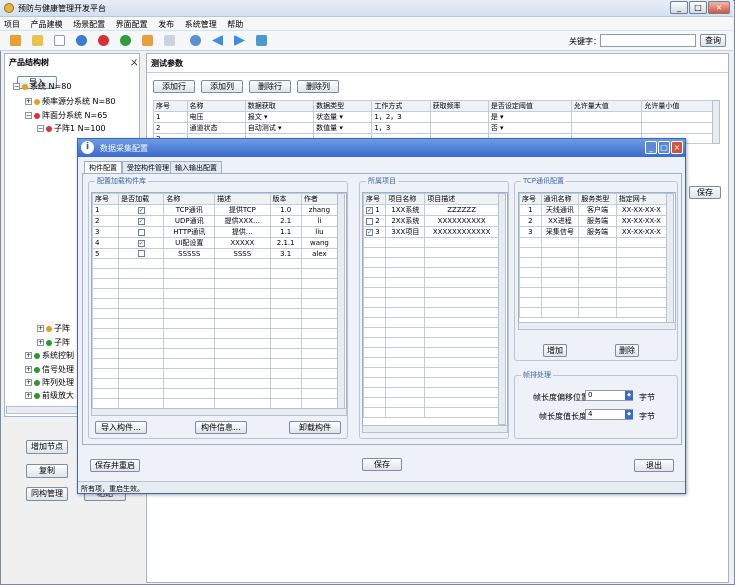 This screenshot has width=735, height=585. What do you see at coordinates (433, 128) in the screenshot?
I see `table-row: 2 通道状态 自动测试 ▾ 数值量 ▾ 1，3 否 ▾` at bounding box center [433, 128].